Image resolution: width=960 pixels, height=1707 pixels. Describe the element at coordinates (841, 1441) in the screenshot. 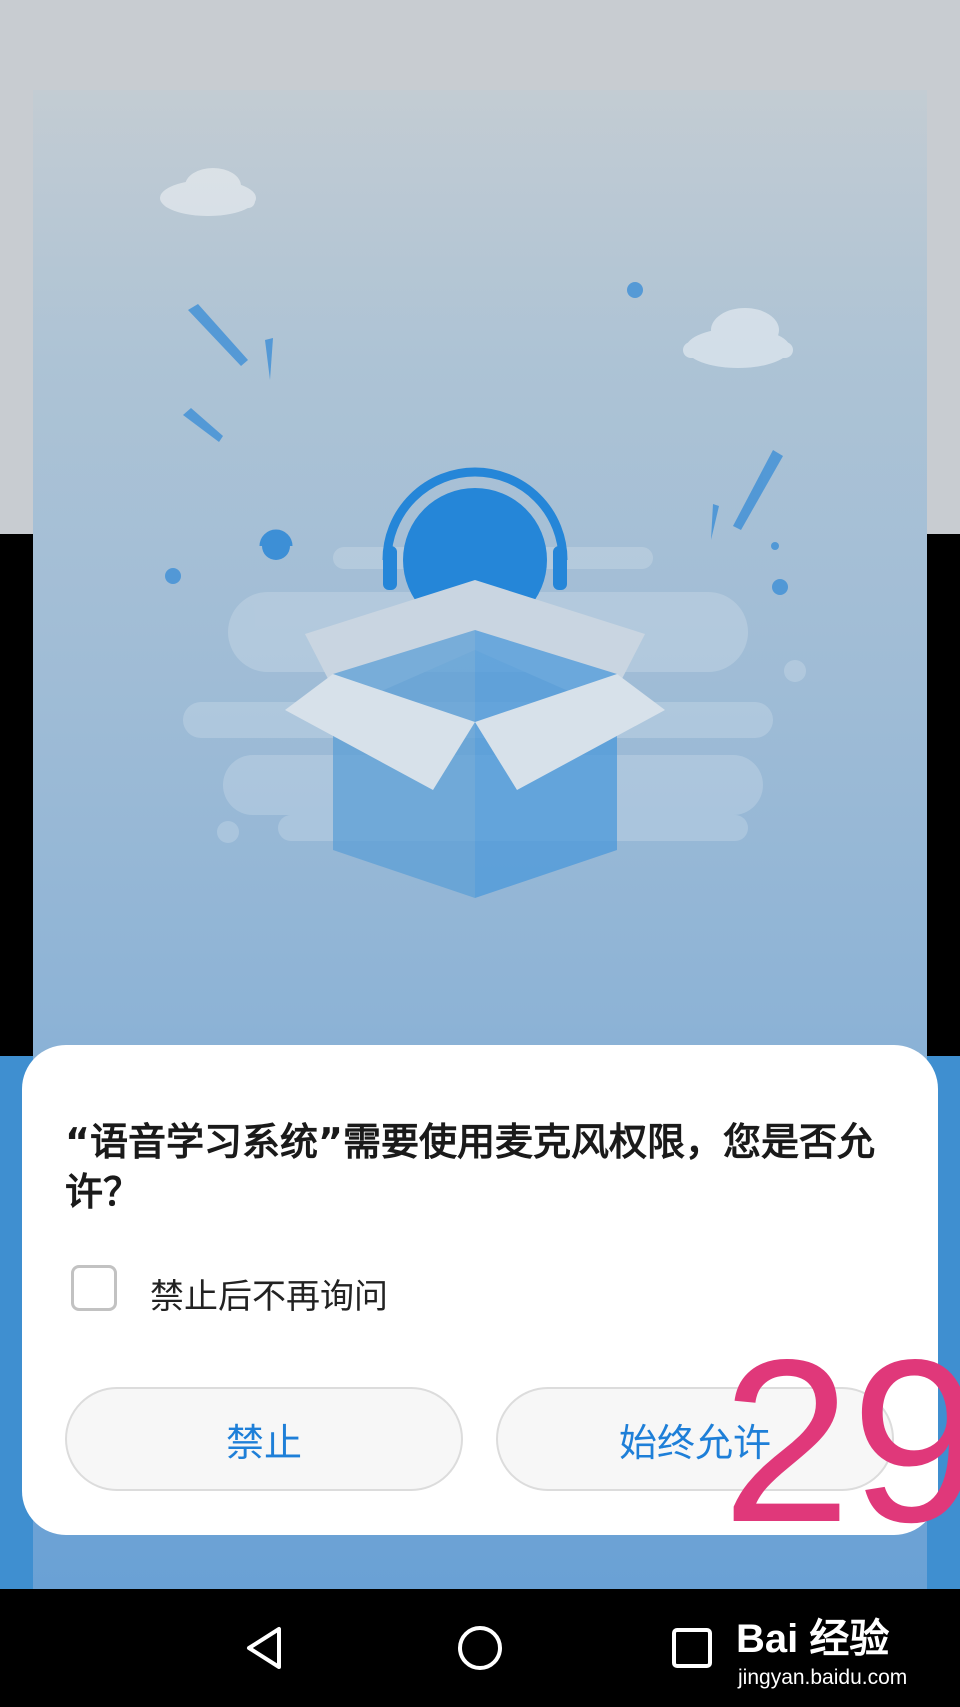

I see `page-number-overlay: 29` at that location.